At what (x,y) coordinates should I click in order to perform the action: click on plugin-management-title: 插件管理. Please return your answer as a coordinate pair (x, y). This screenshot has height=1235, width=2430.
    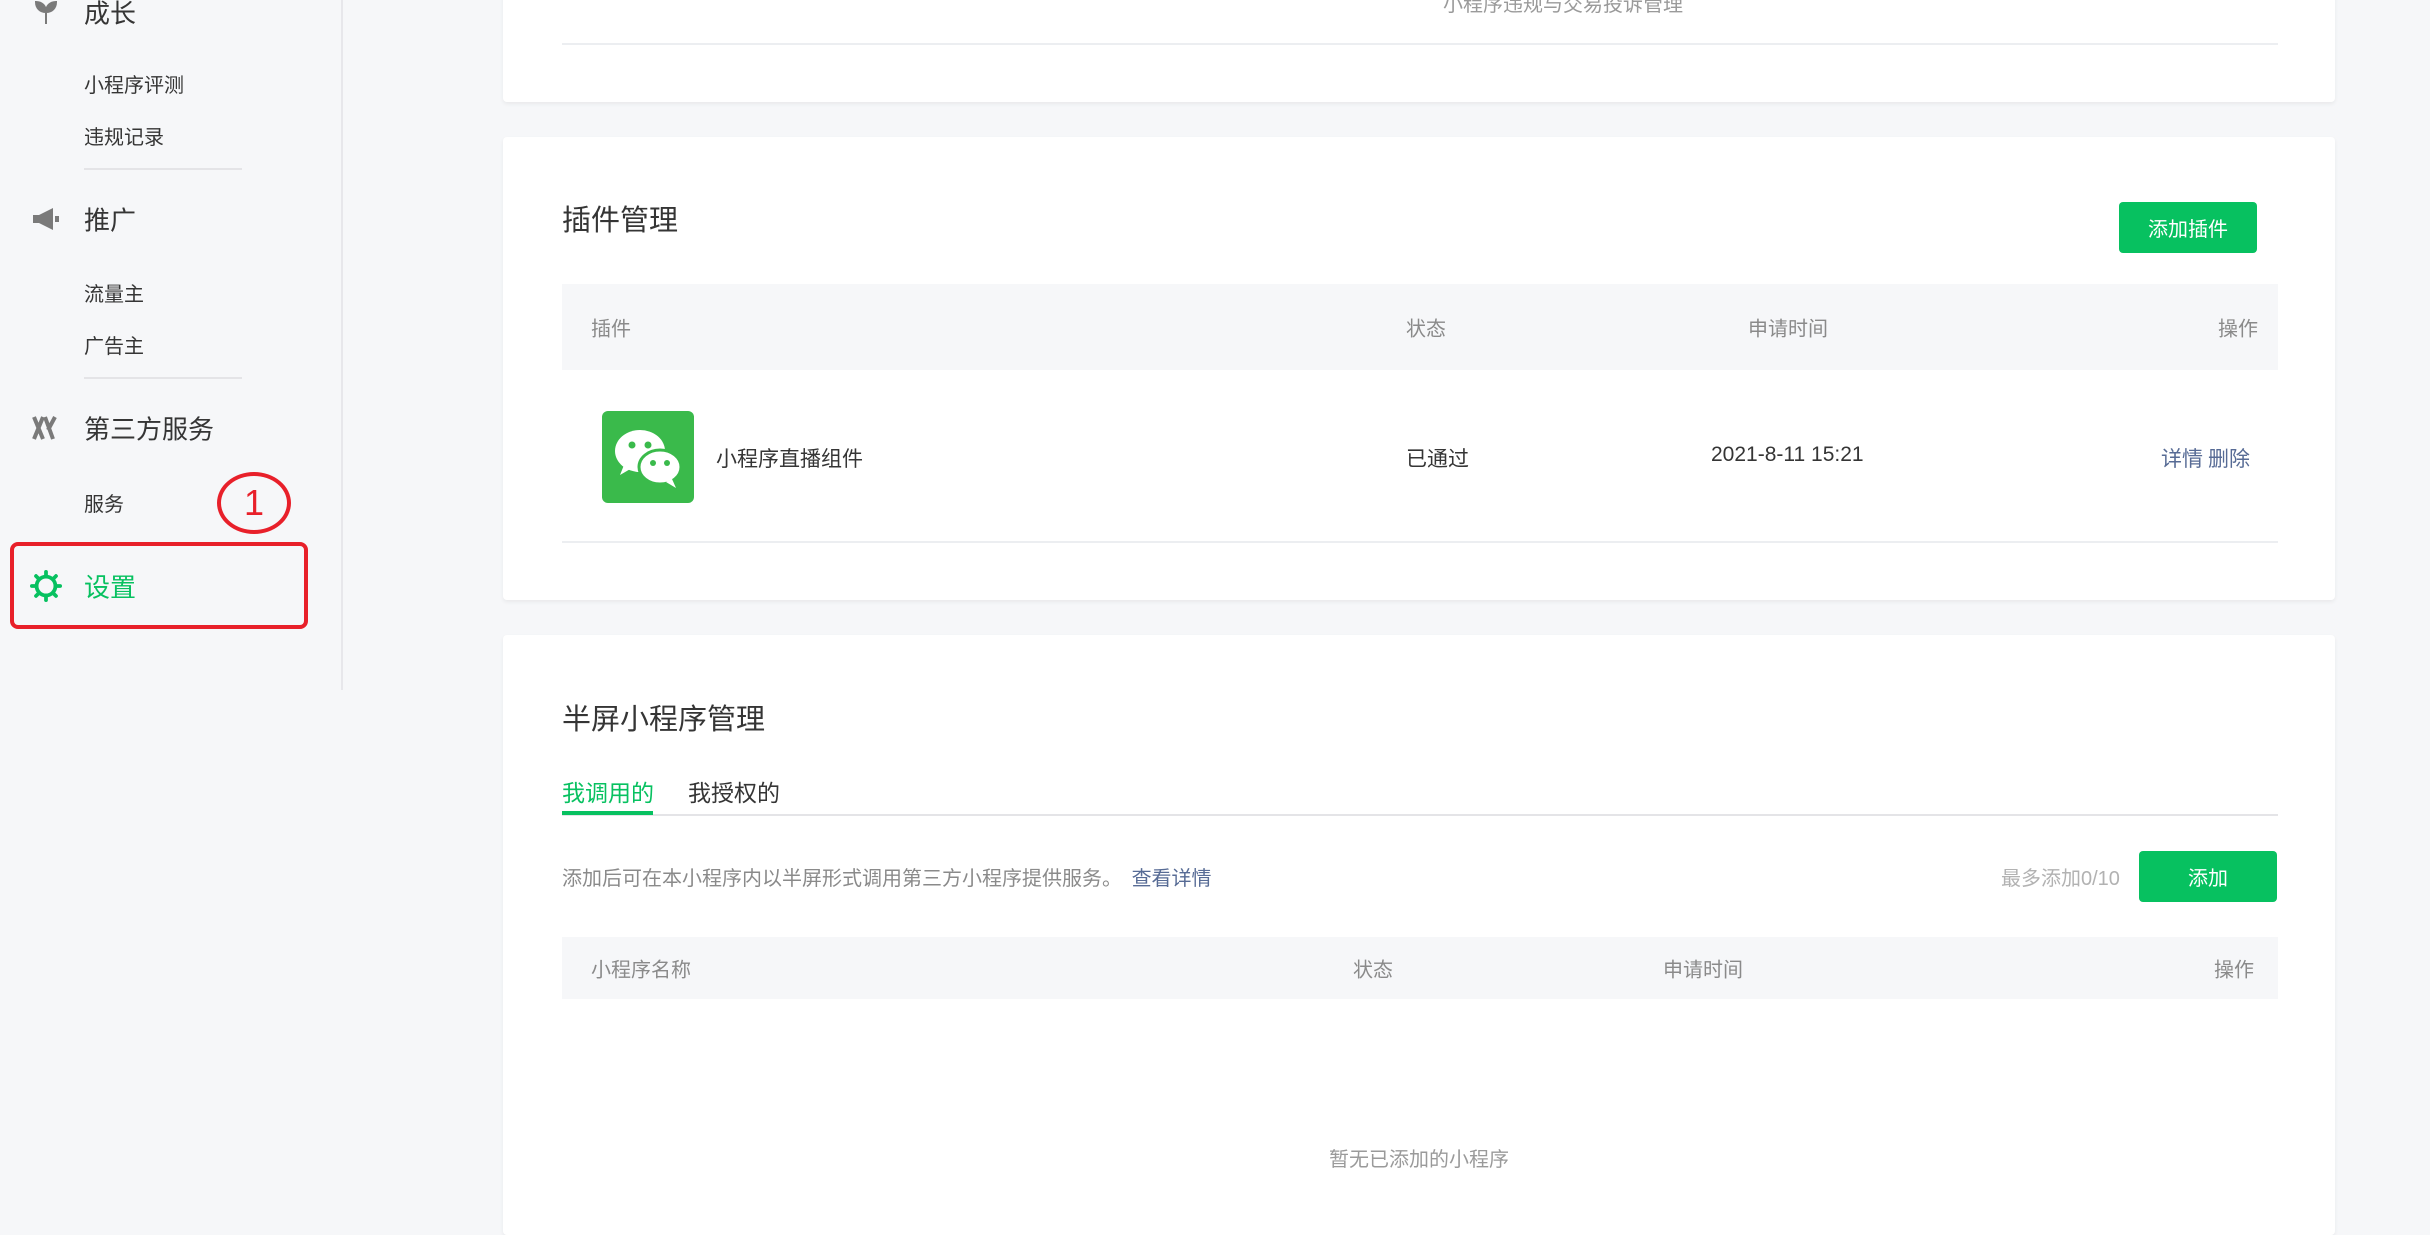
    Looking at the image, I should click on (620, 221).